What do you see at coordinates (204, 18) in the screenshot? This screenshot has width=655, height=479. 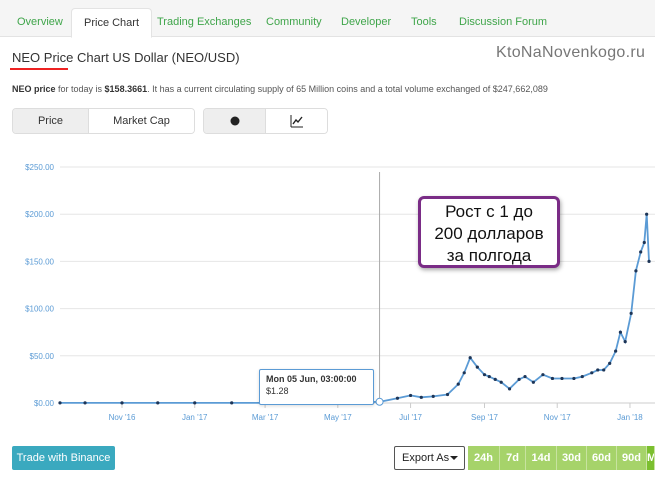 I see `tab-trading-exchanges: Trading Exchanges` at bounding box center [204, 18].